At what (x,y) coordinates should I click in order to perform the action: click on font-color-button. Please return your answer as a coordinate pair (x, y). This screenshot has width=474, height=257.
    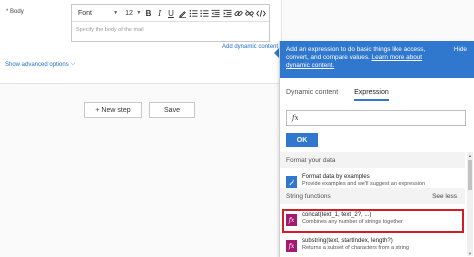
    Looking at the image, I should click on (182, 13).